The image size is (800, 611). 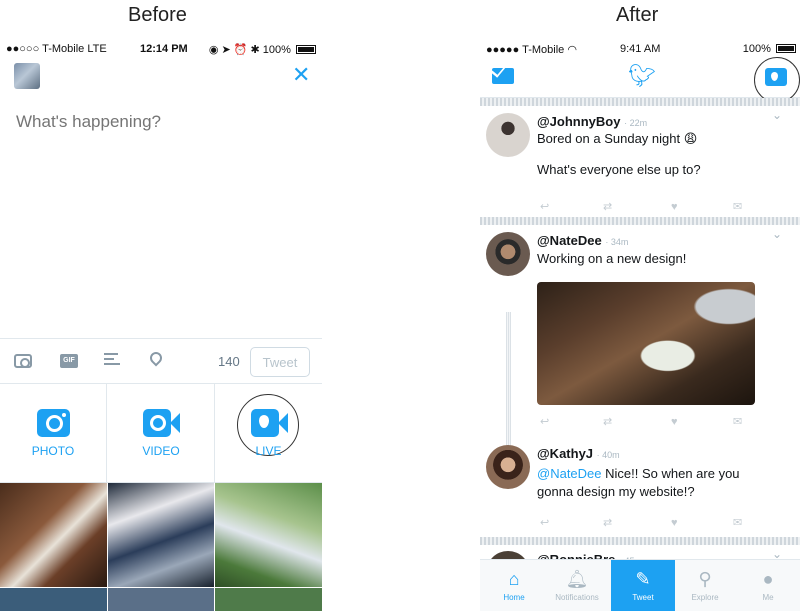 I want to click on twitter-bird-icon: 🐦︎, so click(x=642, y=75).